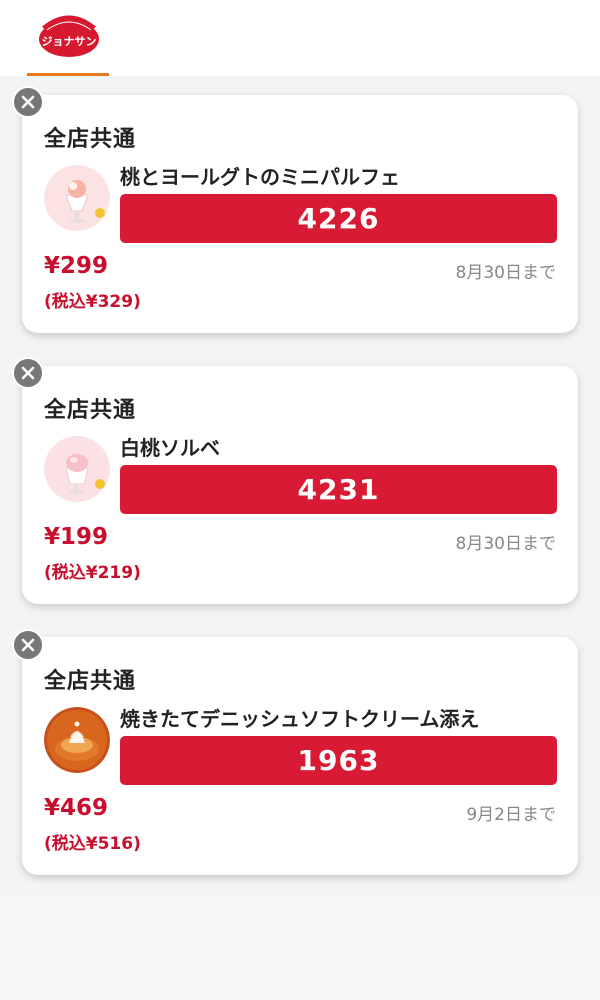 The image size is (600, 1000). What do you see at coordinates (92, 302) in the screenshot?
I see `price-tax-included: (税込¥329)` at bounding box center [92, 302].